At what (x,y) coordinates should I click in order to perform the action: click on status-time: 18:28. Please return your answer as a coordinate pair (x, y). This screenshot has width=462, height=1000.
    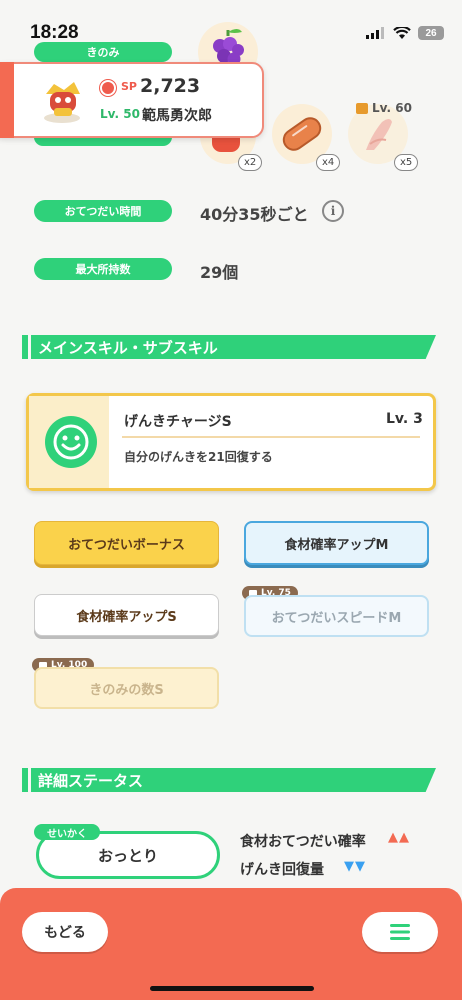
    Looking at the image, I should click on (54, 32).